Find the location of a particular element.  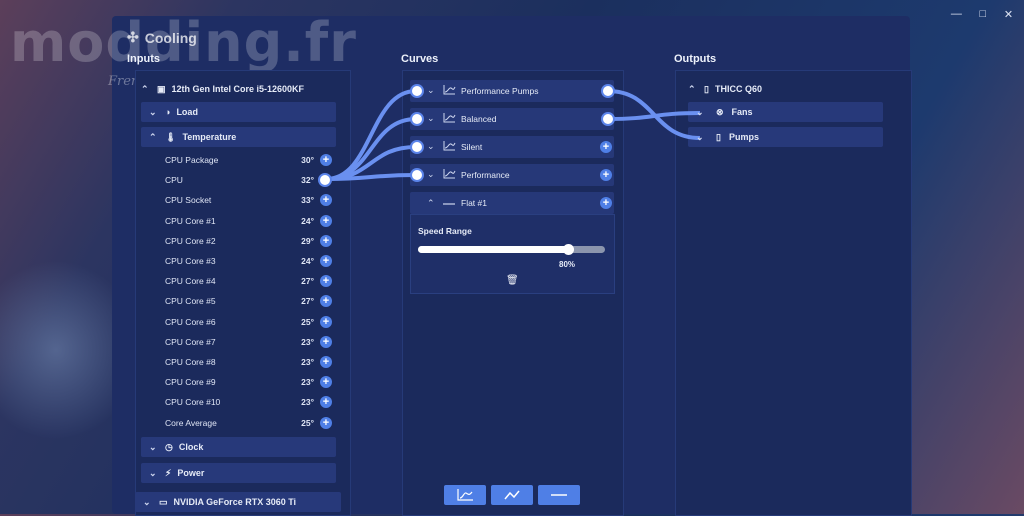

sensor-value: 29° is located at coordinates (307, 240).